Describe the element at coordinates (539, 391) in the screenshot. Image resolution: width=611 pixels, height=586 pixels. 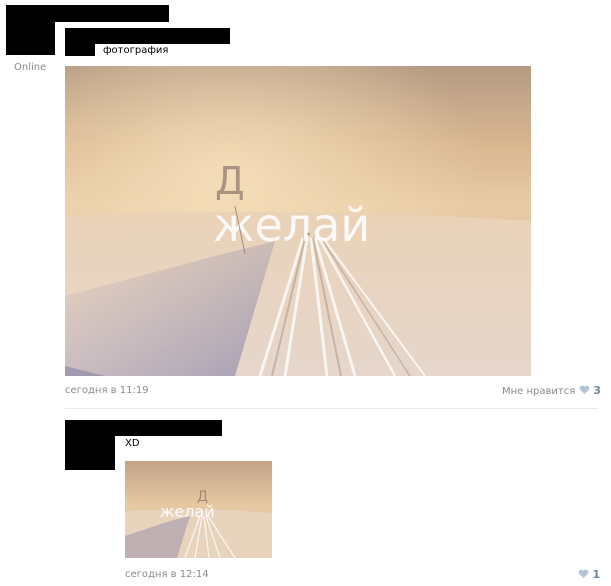
I see `like-label: Мне нравится` at that location.